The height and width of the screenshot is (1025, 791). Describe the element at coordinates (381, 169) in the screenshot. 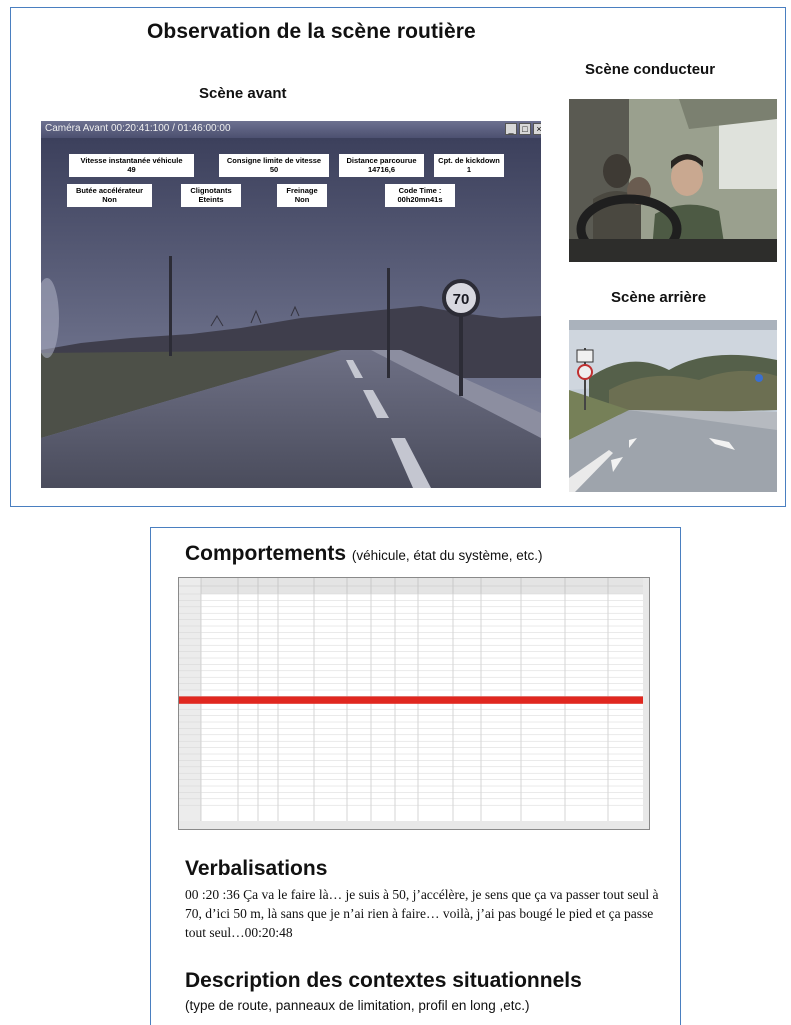

I see `distance-value: 14716,6` at that location.